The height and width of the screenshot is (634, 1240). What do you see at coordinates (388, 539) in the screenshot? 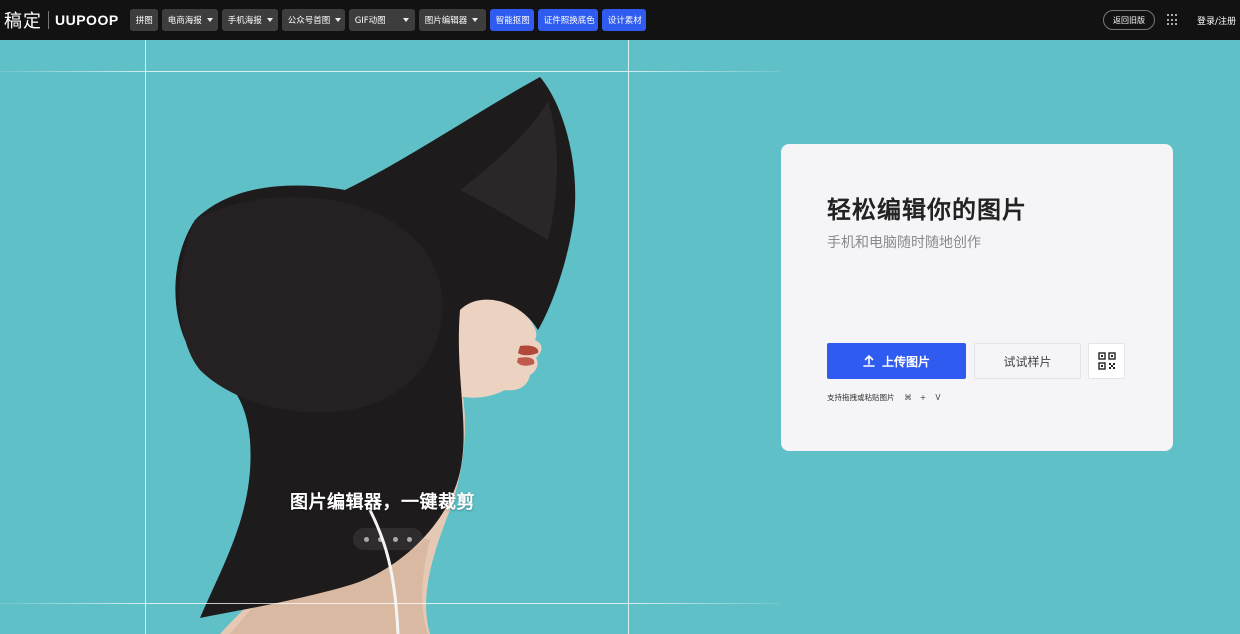
I see `carousel-dots` at bounding box center [388, 539].